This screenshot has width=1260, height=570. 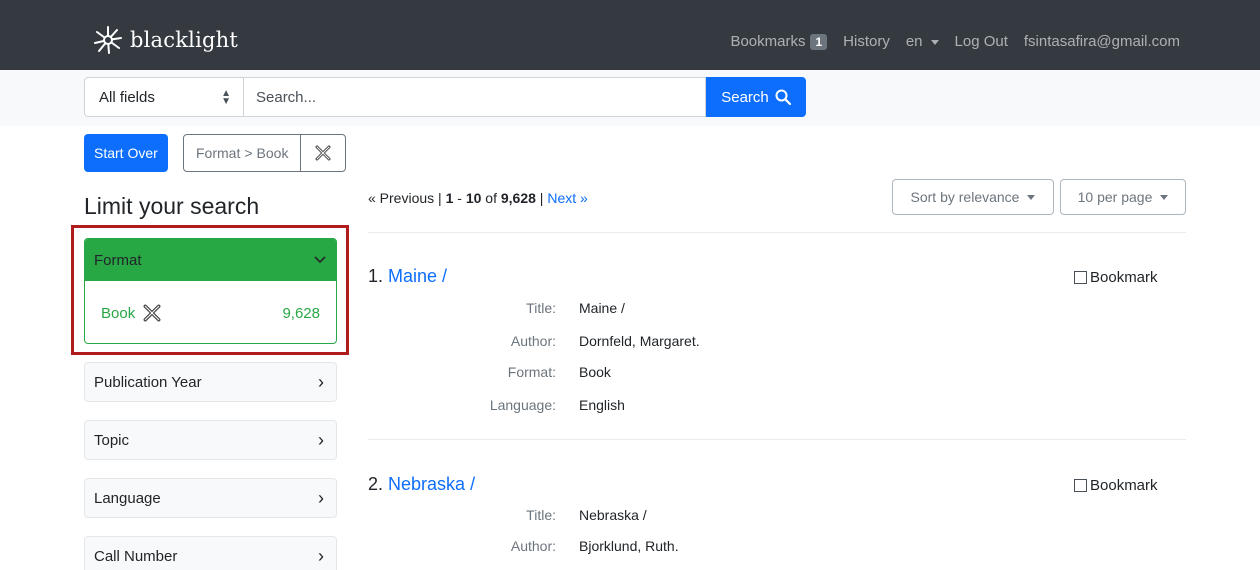 I want to click on facet-publication-year: Publication Year ›, so click(x=210, y=382).